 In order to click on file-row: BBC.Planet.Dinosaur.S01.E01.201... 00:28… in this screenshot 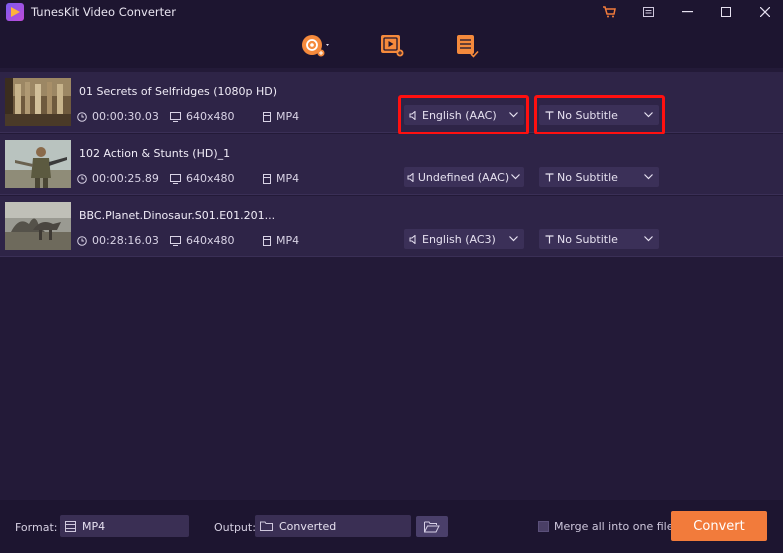, I will do `click(391, 226)`.